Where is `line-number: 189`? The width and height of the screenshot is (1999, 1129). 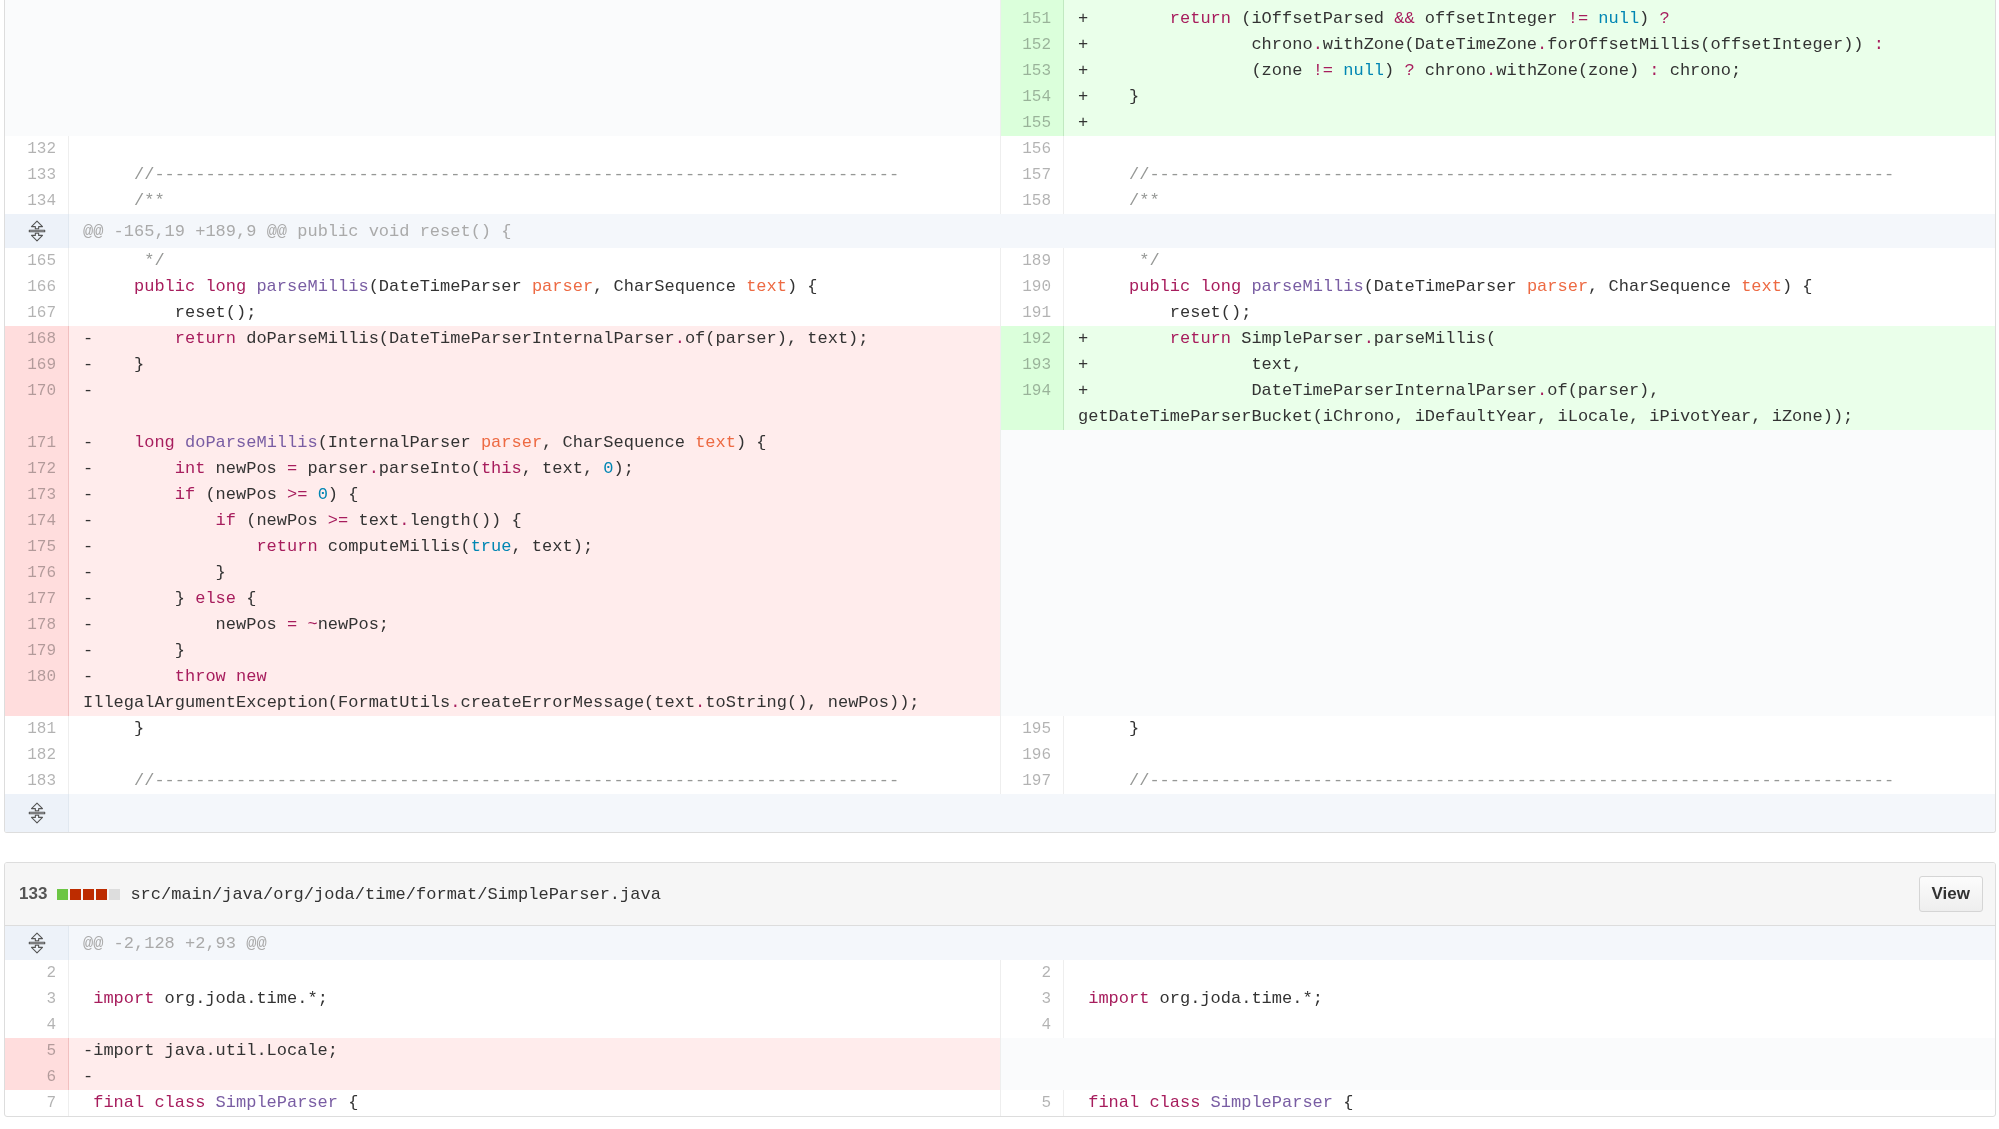
line-number: 189 is located at coordinates (1032, 261).